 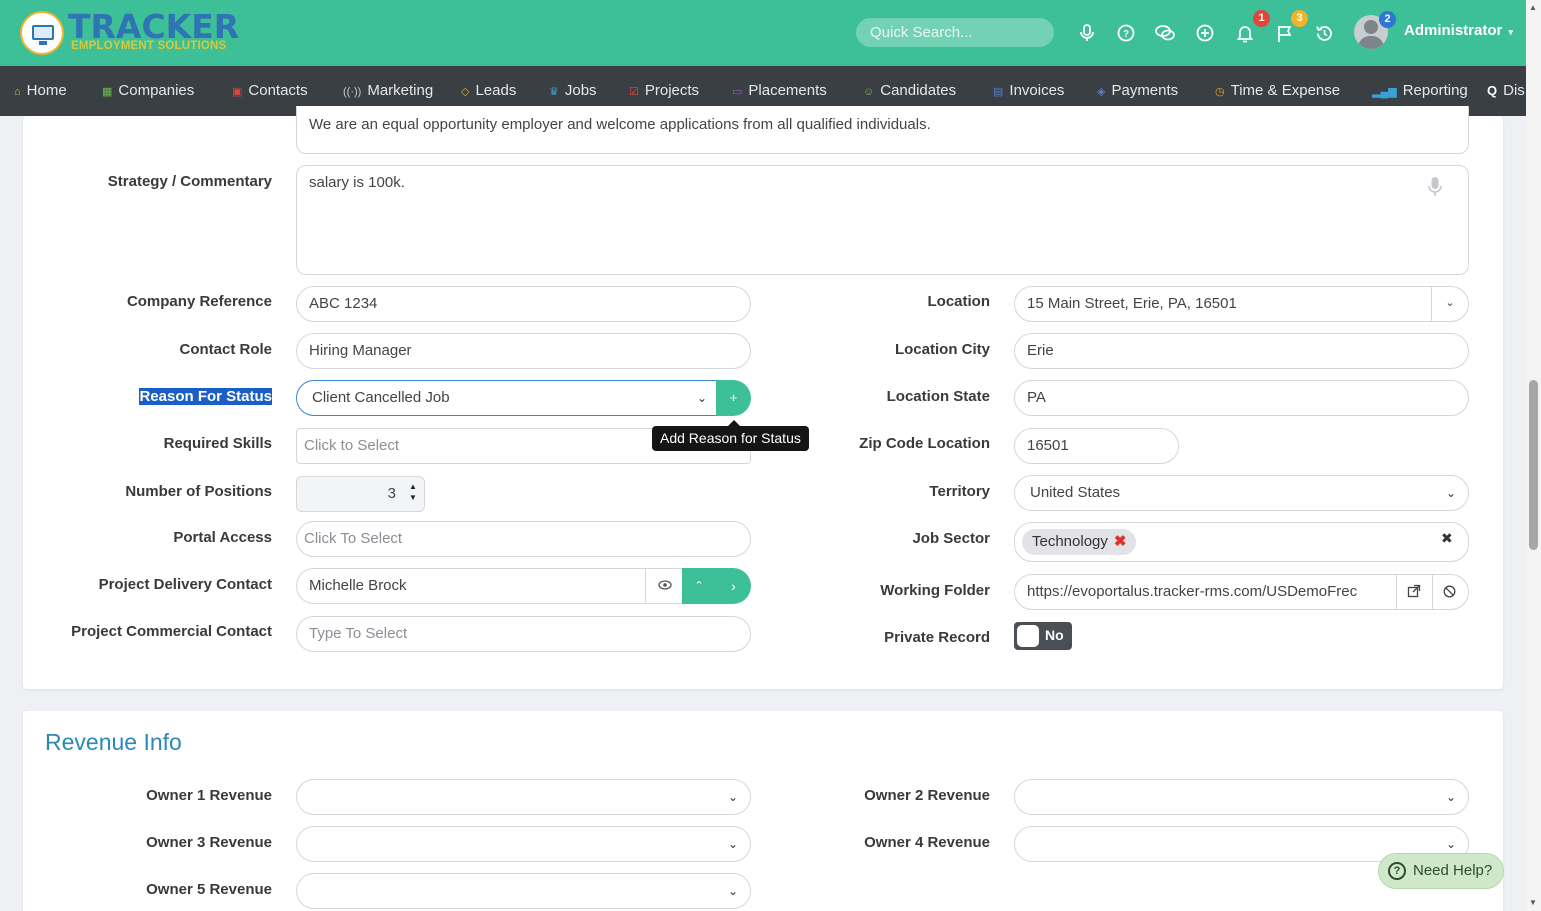 I want to click on history-icon, so click(x=1324, y=34).